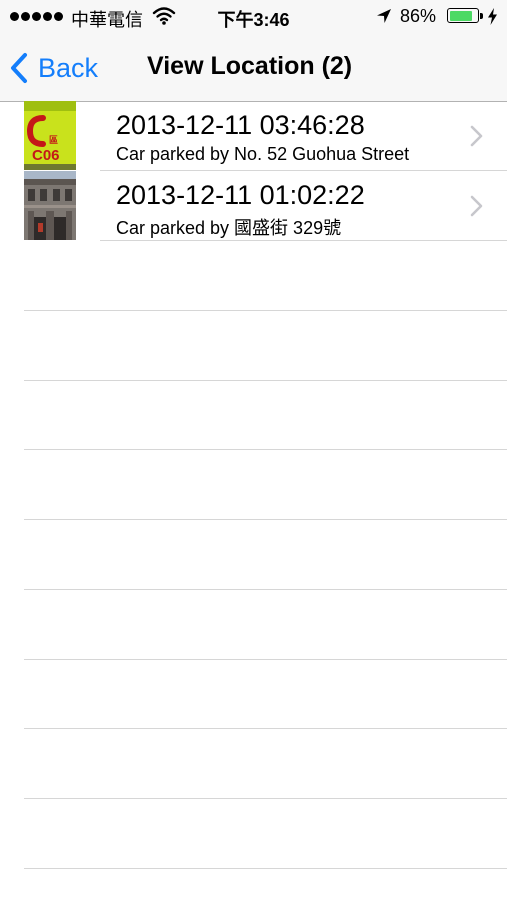 This screenshot has height=900, width=507. I want to click on svg-text: 區, so click(53, 140).